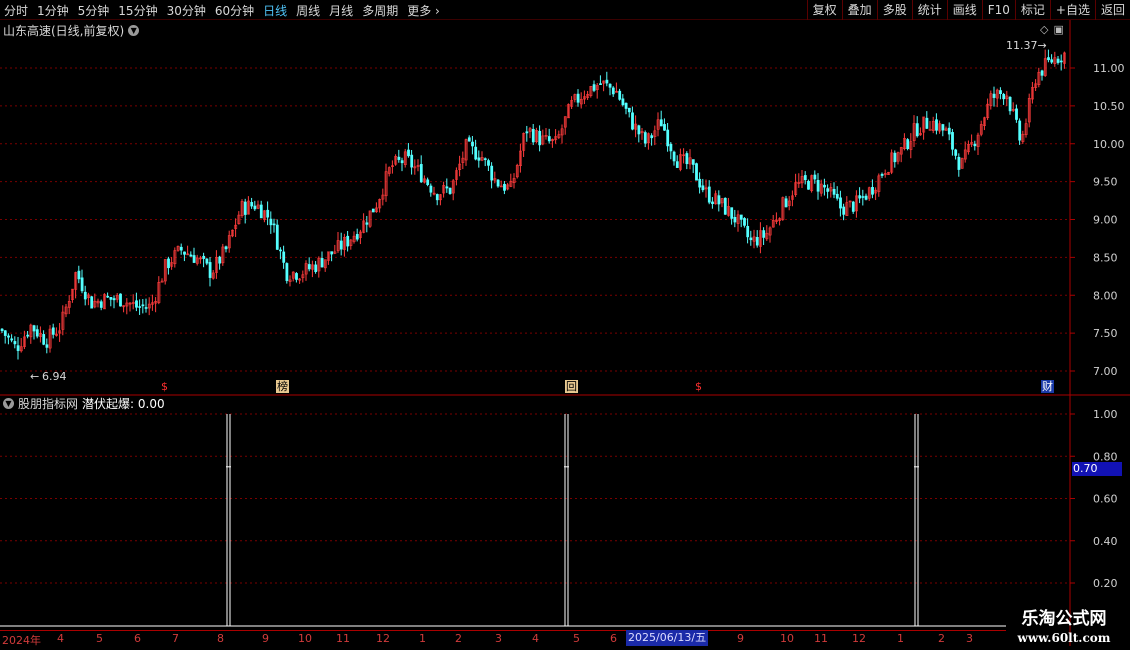  Describe the element at coordinates (1105, 220) in the screenshot. I see `price-tick-label: 9.00` at that location.